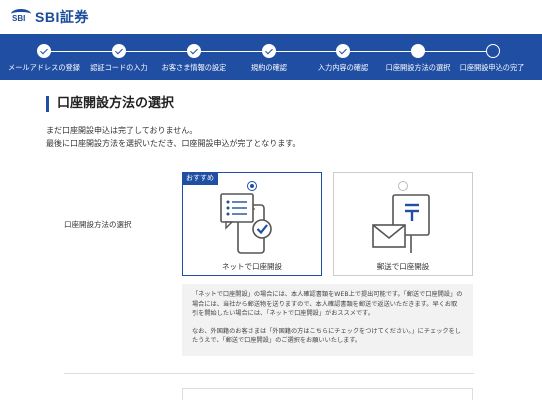 The height and width of the screenshot is (400, 542). I want to click on sbi-logo-mark-icon: SBI, so click(21, 17).